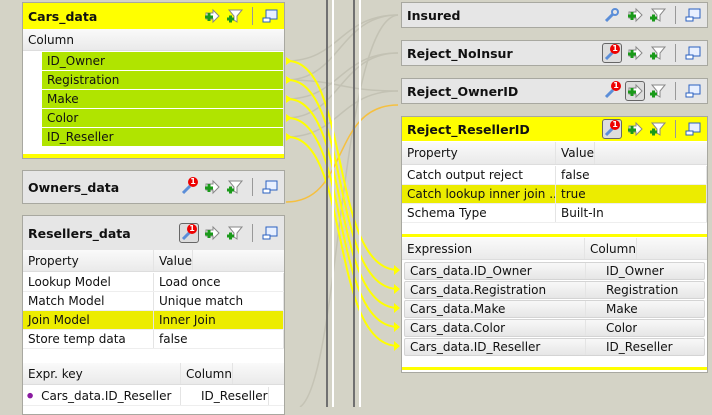 This screenshot has height=415, width=712. I want to click on property-row: Join Model Inner Join, so click(153, 320).